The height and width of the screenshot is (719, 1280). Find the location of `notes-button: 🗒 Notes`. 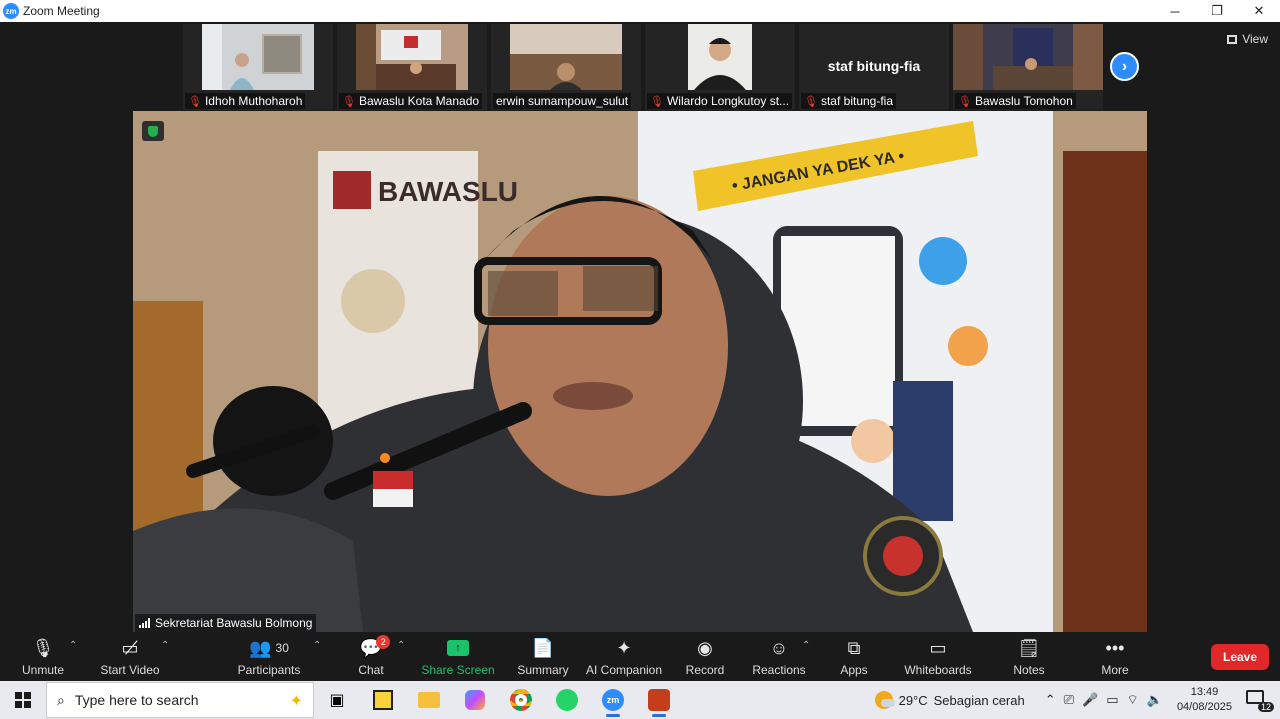

notes-button: 🗒 Notes is located at coordinates (1029, 656).